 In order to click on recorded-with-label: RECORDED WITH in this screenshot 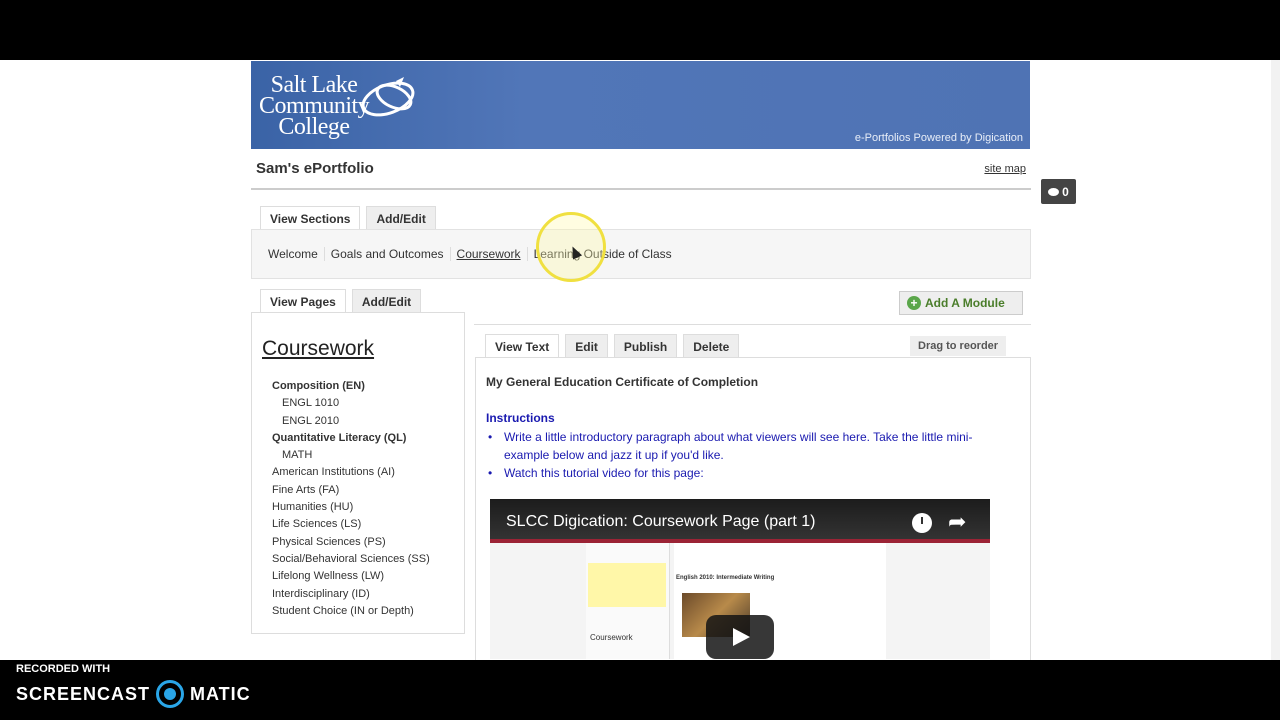, I will do `click(63, 669)`.